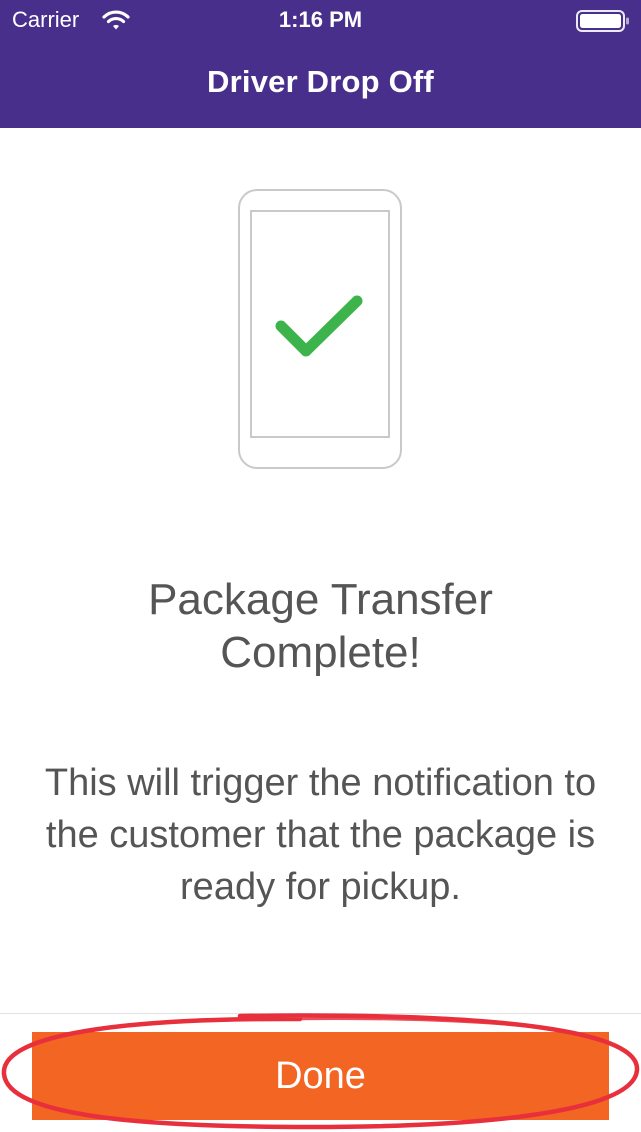 The height and width of the screenshot is (1132, 641). Describe the element at coordinates (320, 81) in the screenshot. I see `page-title: Driver Drop Off` at that location.